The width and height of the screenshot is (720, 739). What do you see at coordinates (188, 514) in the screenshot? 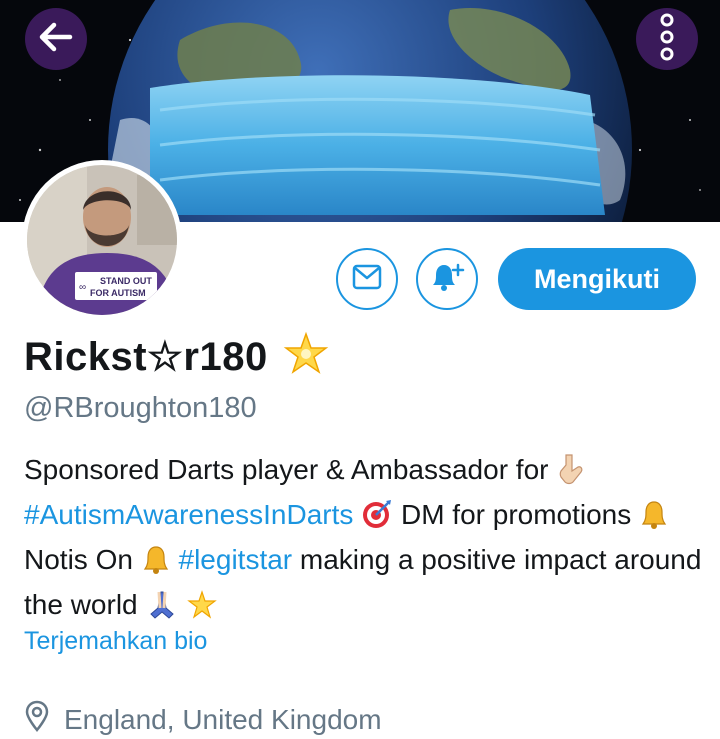
I see `hashtag-link: #AutismAwarenessInDarts` at bounding box center [188, 514].